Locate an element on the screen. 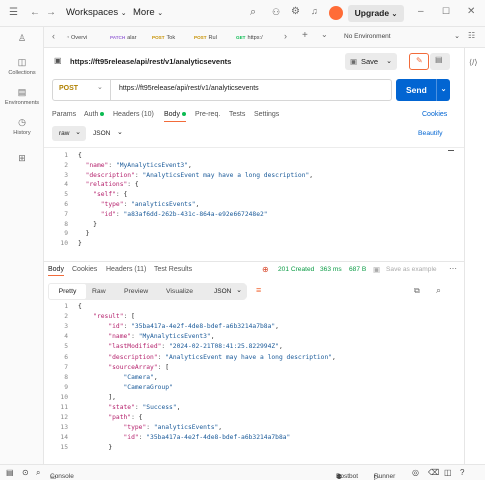  code-line: 2 "result": [ is located at coordinates (254, 318).